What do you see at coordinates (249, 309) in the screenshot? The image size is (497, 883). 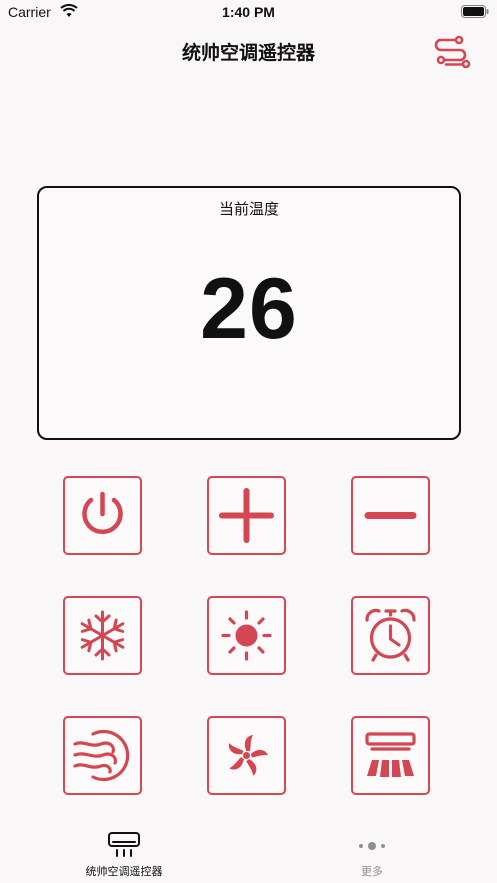 I see `temperature-value: 26` at bounding box center [249, 309].